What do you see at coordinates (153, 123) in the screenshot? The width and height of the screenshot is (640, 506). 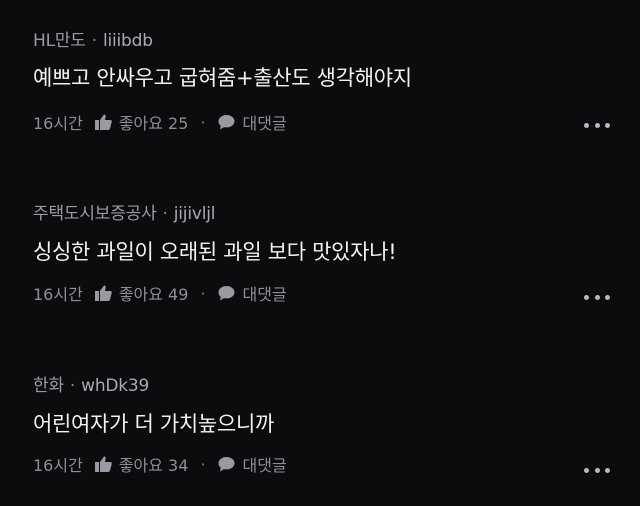 I see `like-count: 좋아요 25` at bounding box center [153, 123].